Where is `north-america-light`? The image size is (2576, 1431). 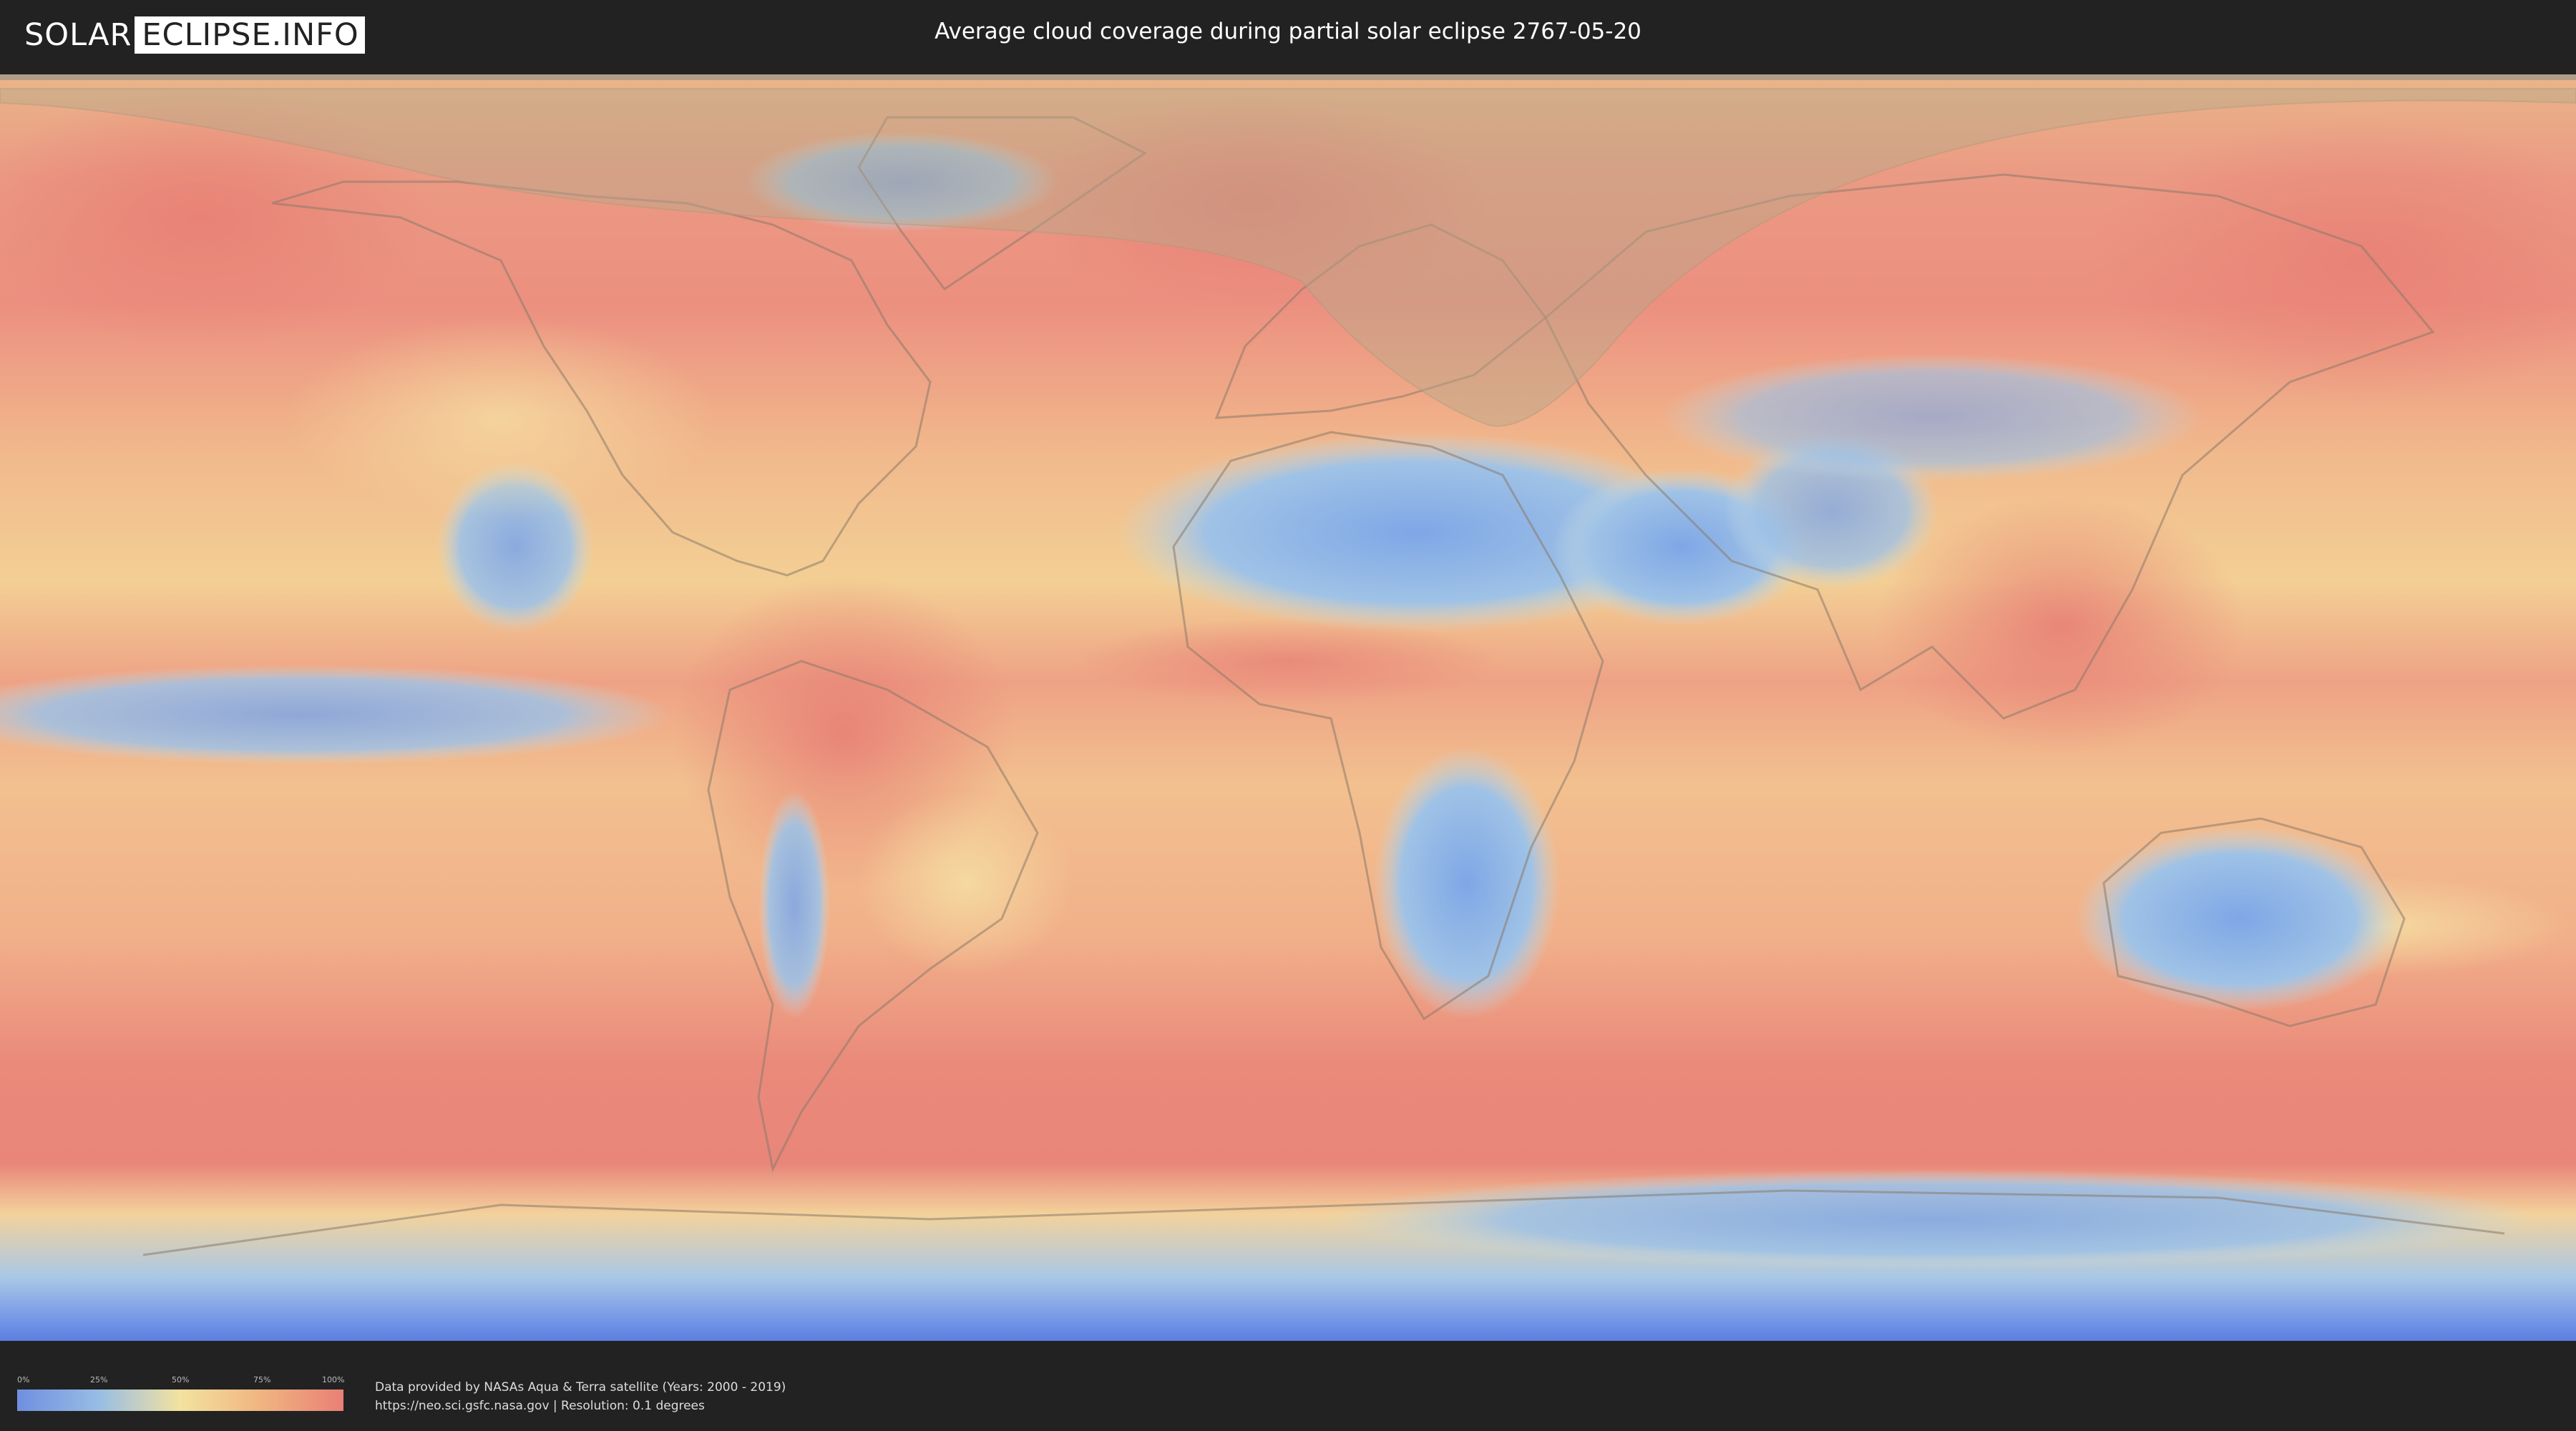
north-america-light is located at coordinates (501, 418).